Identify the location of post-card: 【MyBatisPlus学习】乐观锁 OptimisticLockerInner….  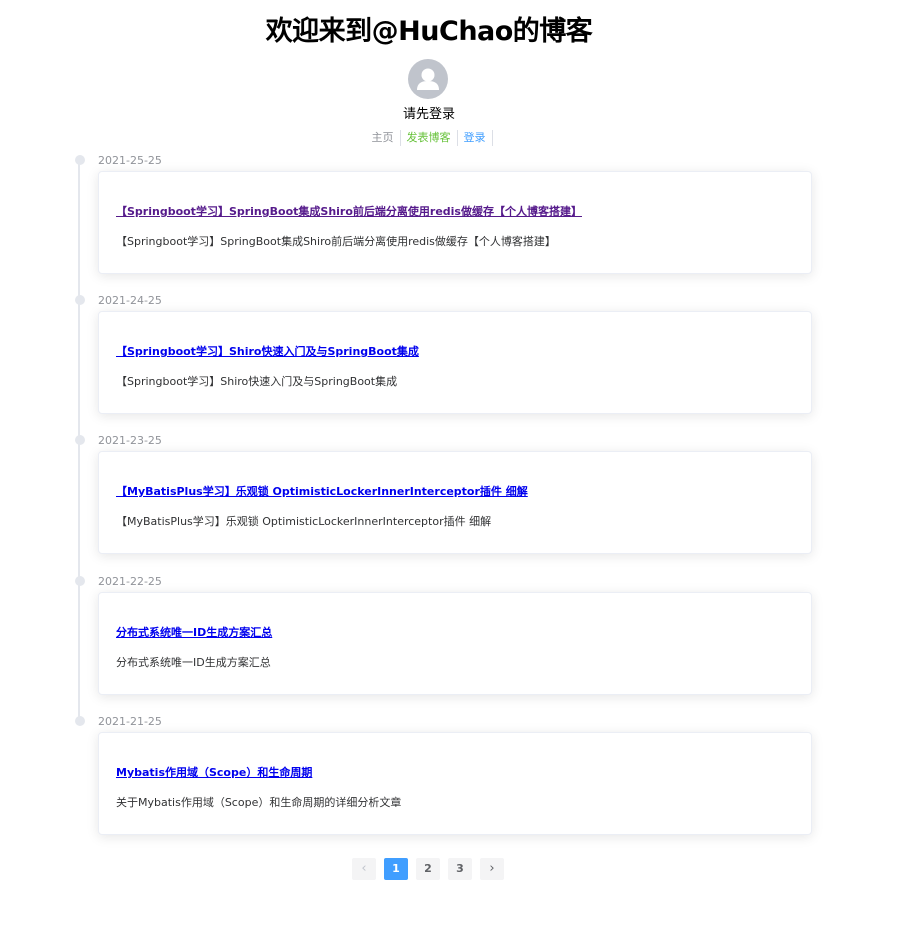
(455, 502).